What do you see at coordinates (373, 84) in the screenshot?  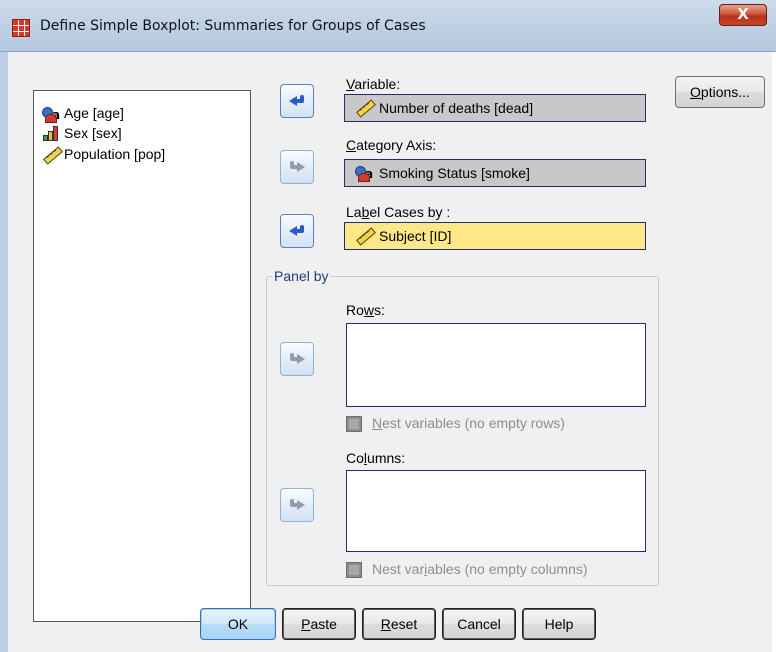 I see `variable-label: Variable:` at bounding box center [373, 84].